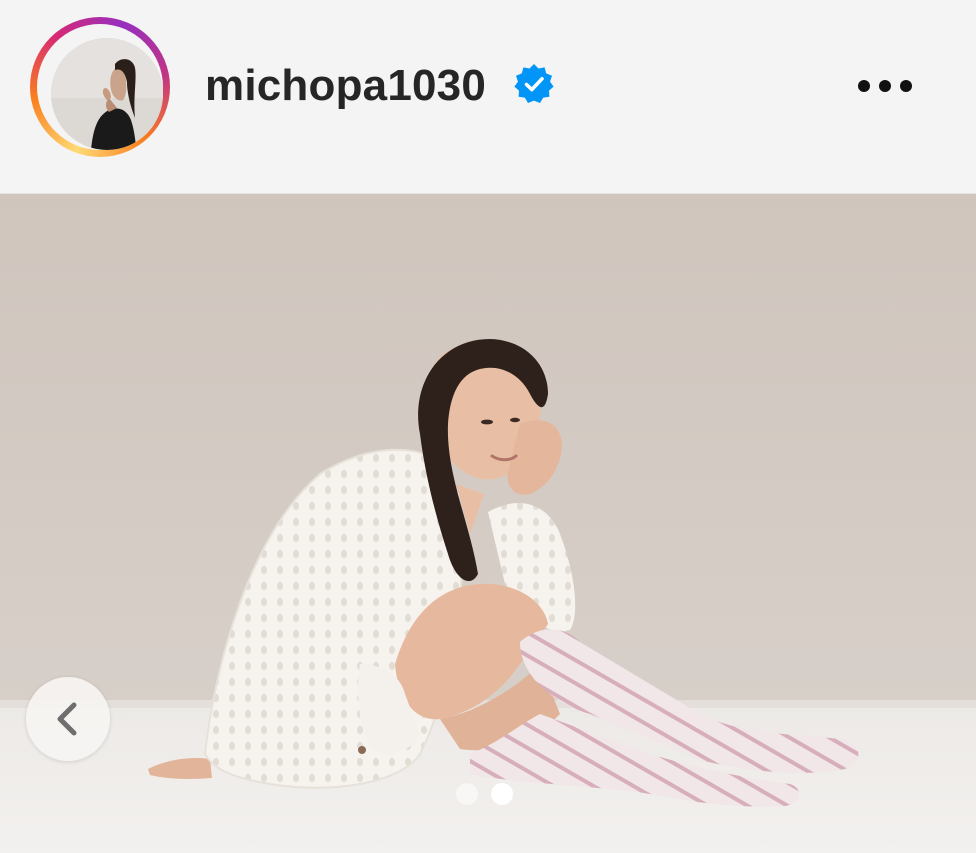 This screenshot has width=976, height=853. I want to click on avatar-photo, so click(107, 94).